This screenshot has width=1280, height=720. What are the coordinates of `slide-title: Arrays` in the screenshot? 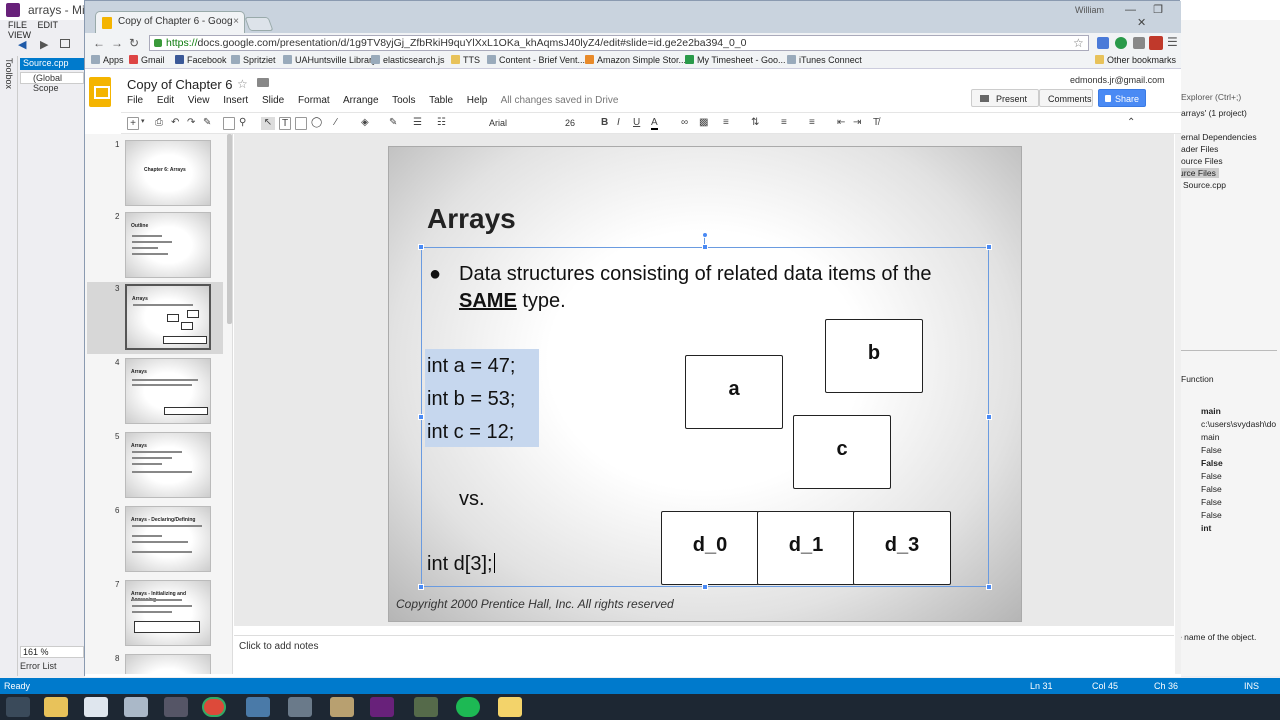 It's located at (471, 219).